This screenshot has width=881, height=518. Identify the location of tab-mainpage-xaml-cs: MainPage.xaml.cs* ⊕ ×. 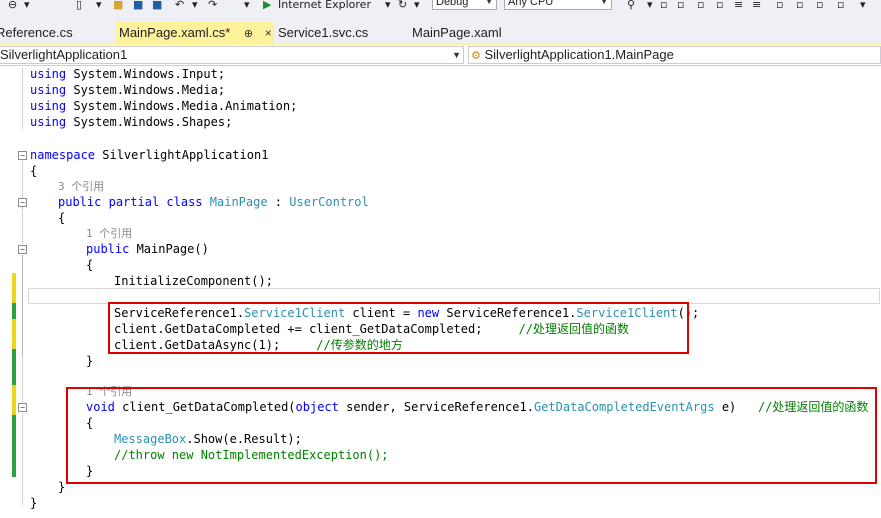
(194, 32).